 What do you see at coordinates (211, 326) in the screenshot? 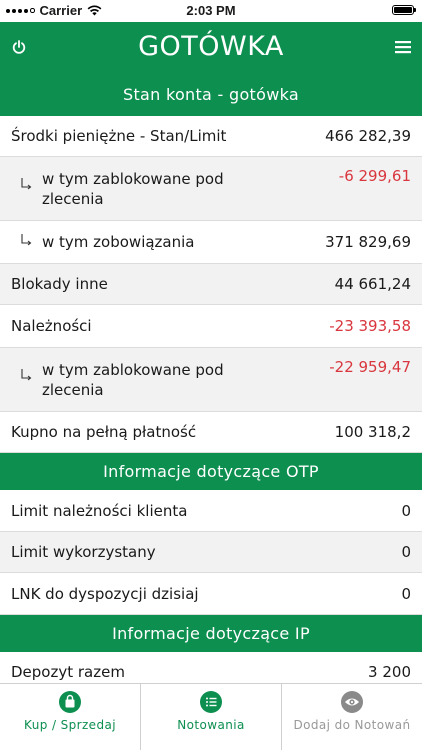
I see `account-row-receivables: Należności -23 393,58` at bounding box center [211, 326].